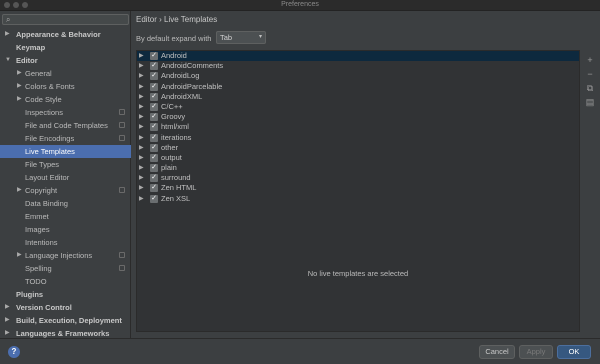 Image resolution: width=600 pixels, height=364 pixels. Describe the element at coordinates (358, 158) in the screenshot. I see `template-group-row: ▶ ✓ output` at that location.